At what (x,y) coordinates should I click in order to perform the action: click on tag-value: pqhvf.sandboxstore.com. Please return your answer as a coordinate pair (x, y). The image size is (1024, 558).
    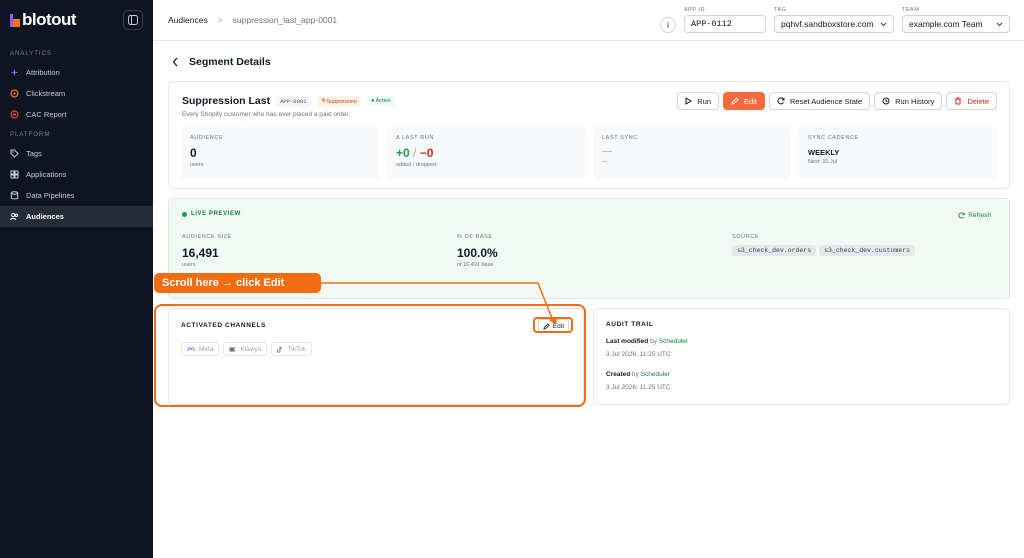
    Looking at the image, I should click on (827, 24).